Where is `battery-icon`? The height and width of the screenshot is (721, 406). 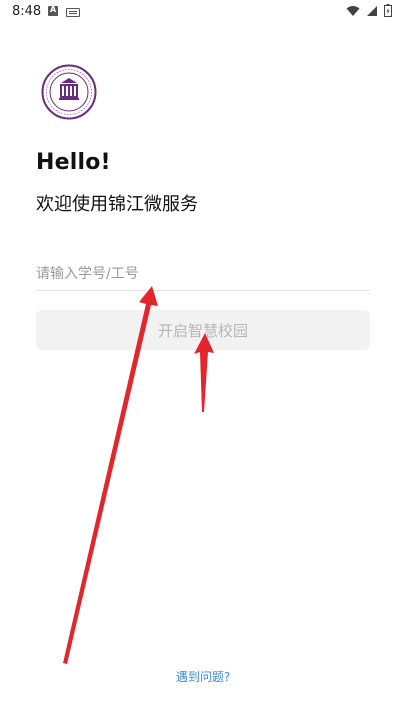
battery-icon is located at coordinates (388, 10).